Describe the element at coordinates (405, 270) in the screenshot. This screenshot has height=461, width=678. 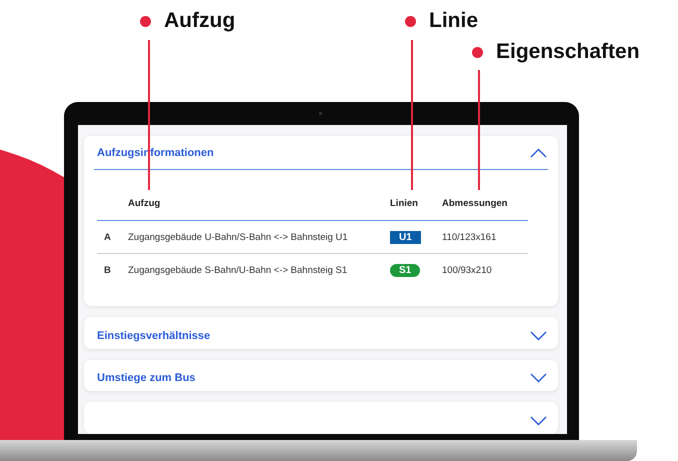
I see `line-badge: S1` at that location.